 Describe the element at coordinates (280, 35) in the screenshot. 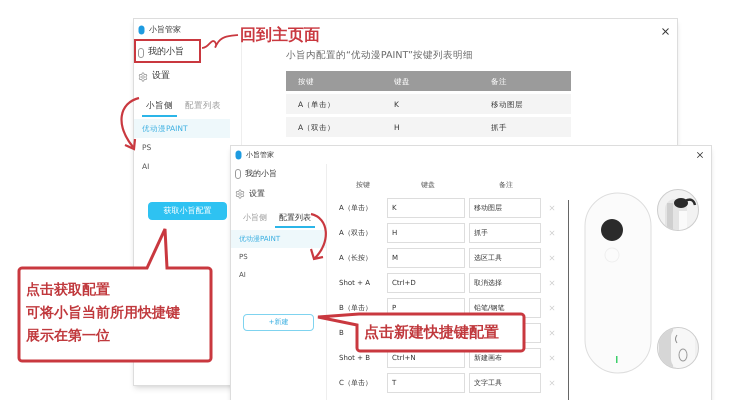

I see `annotation-title: 回到主页面` at that location.